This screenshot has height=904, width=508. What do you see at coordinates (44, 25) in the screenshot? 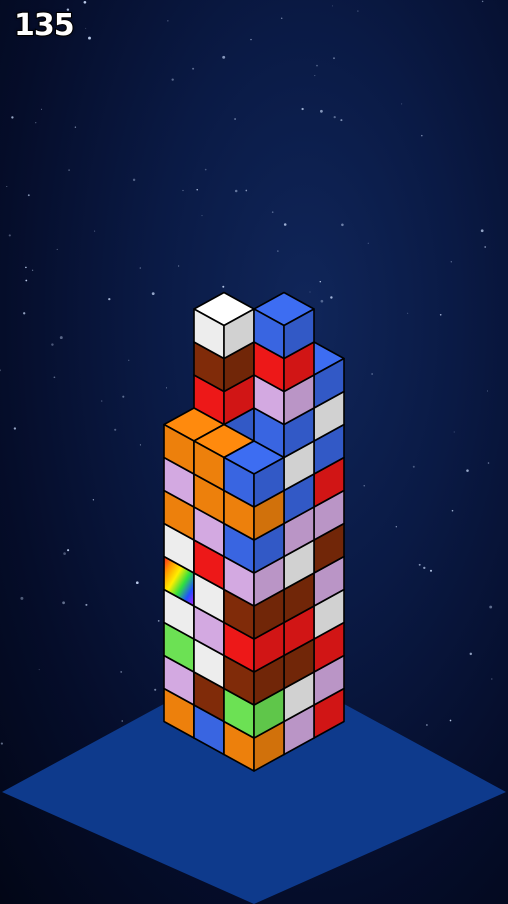
I see `score-counter: 135` at bounding box center [44, 25].